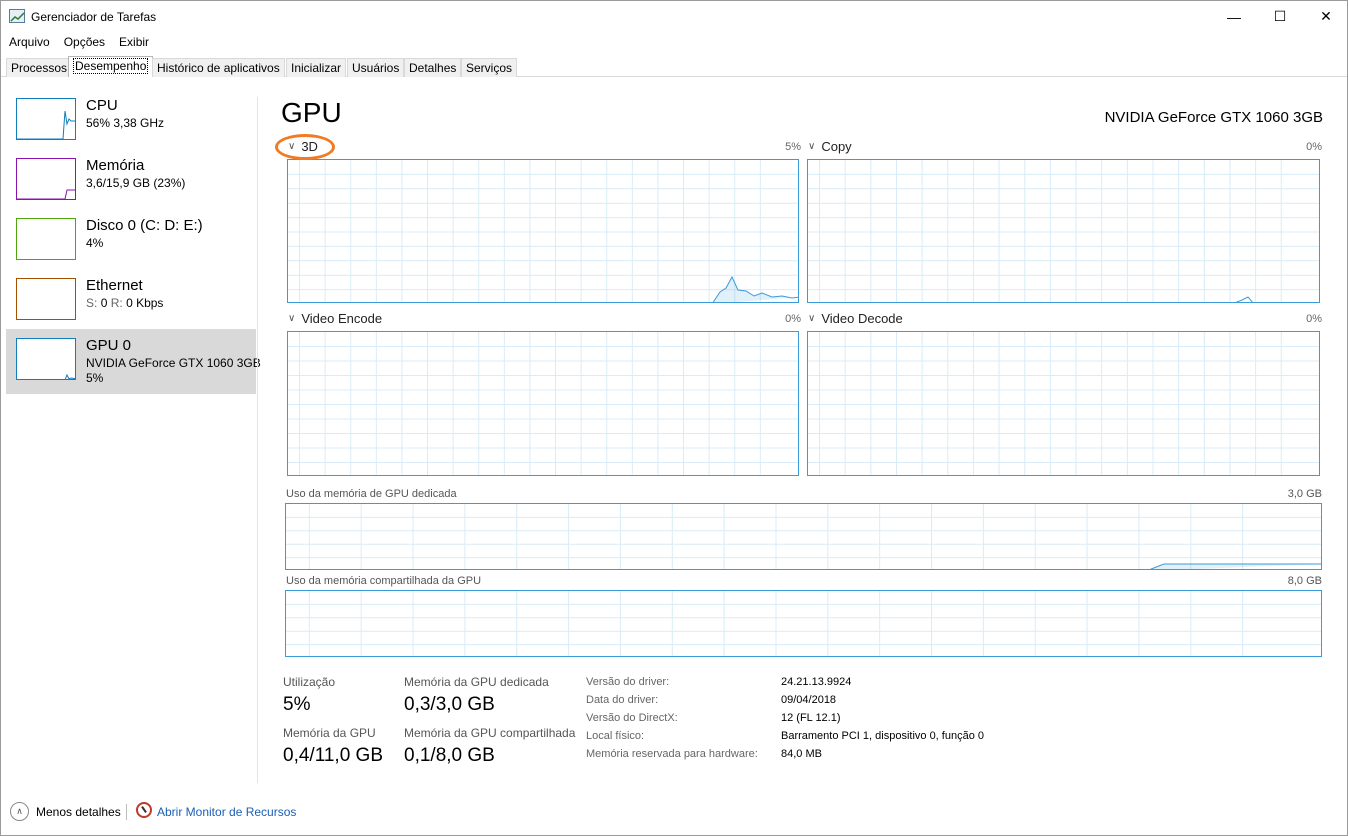 This screenshot has width=1348, height=836. I want to click on graph-selector-copy: ∨ Copy, so click(830, 146).